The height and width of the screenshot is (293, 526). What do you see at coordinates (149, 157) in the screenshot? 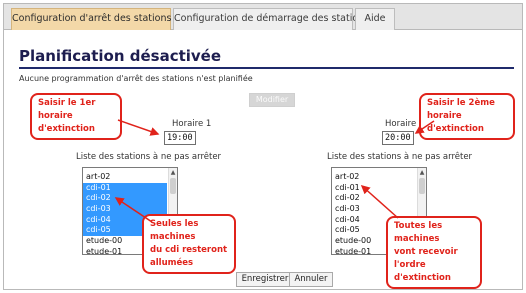
I see `list1-label: Liste des stations à ne pas arrêter` at bounding box center [149, 157].